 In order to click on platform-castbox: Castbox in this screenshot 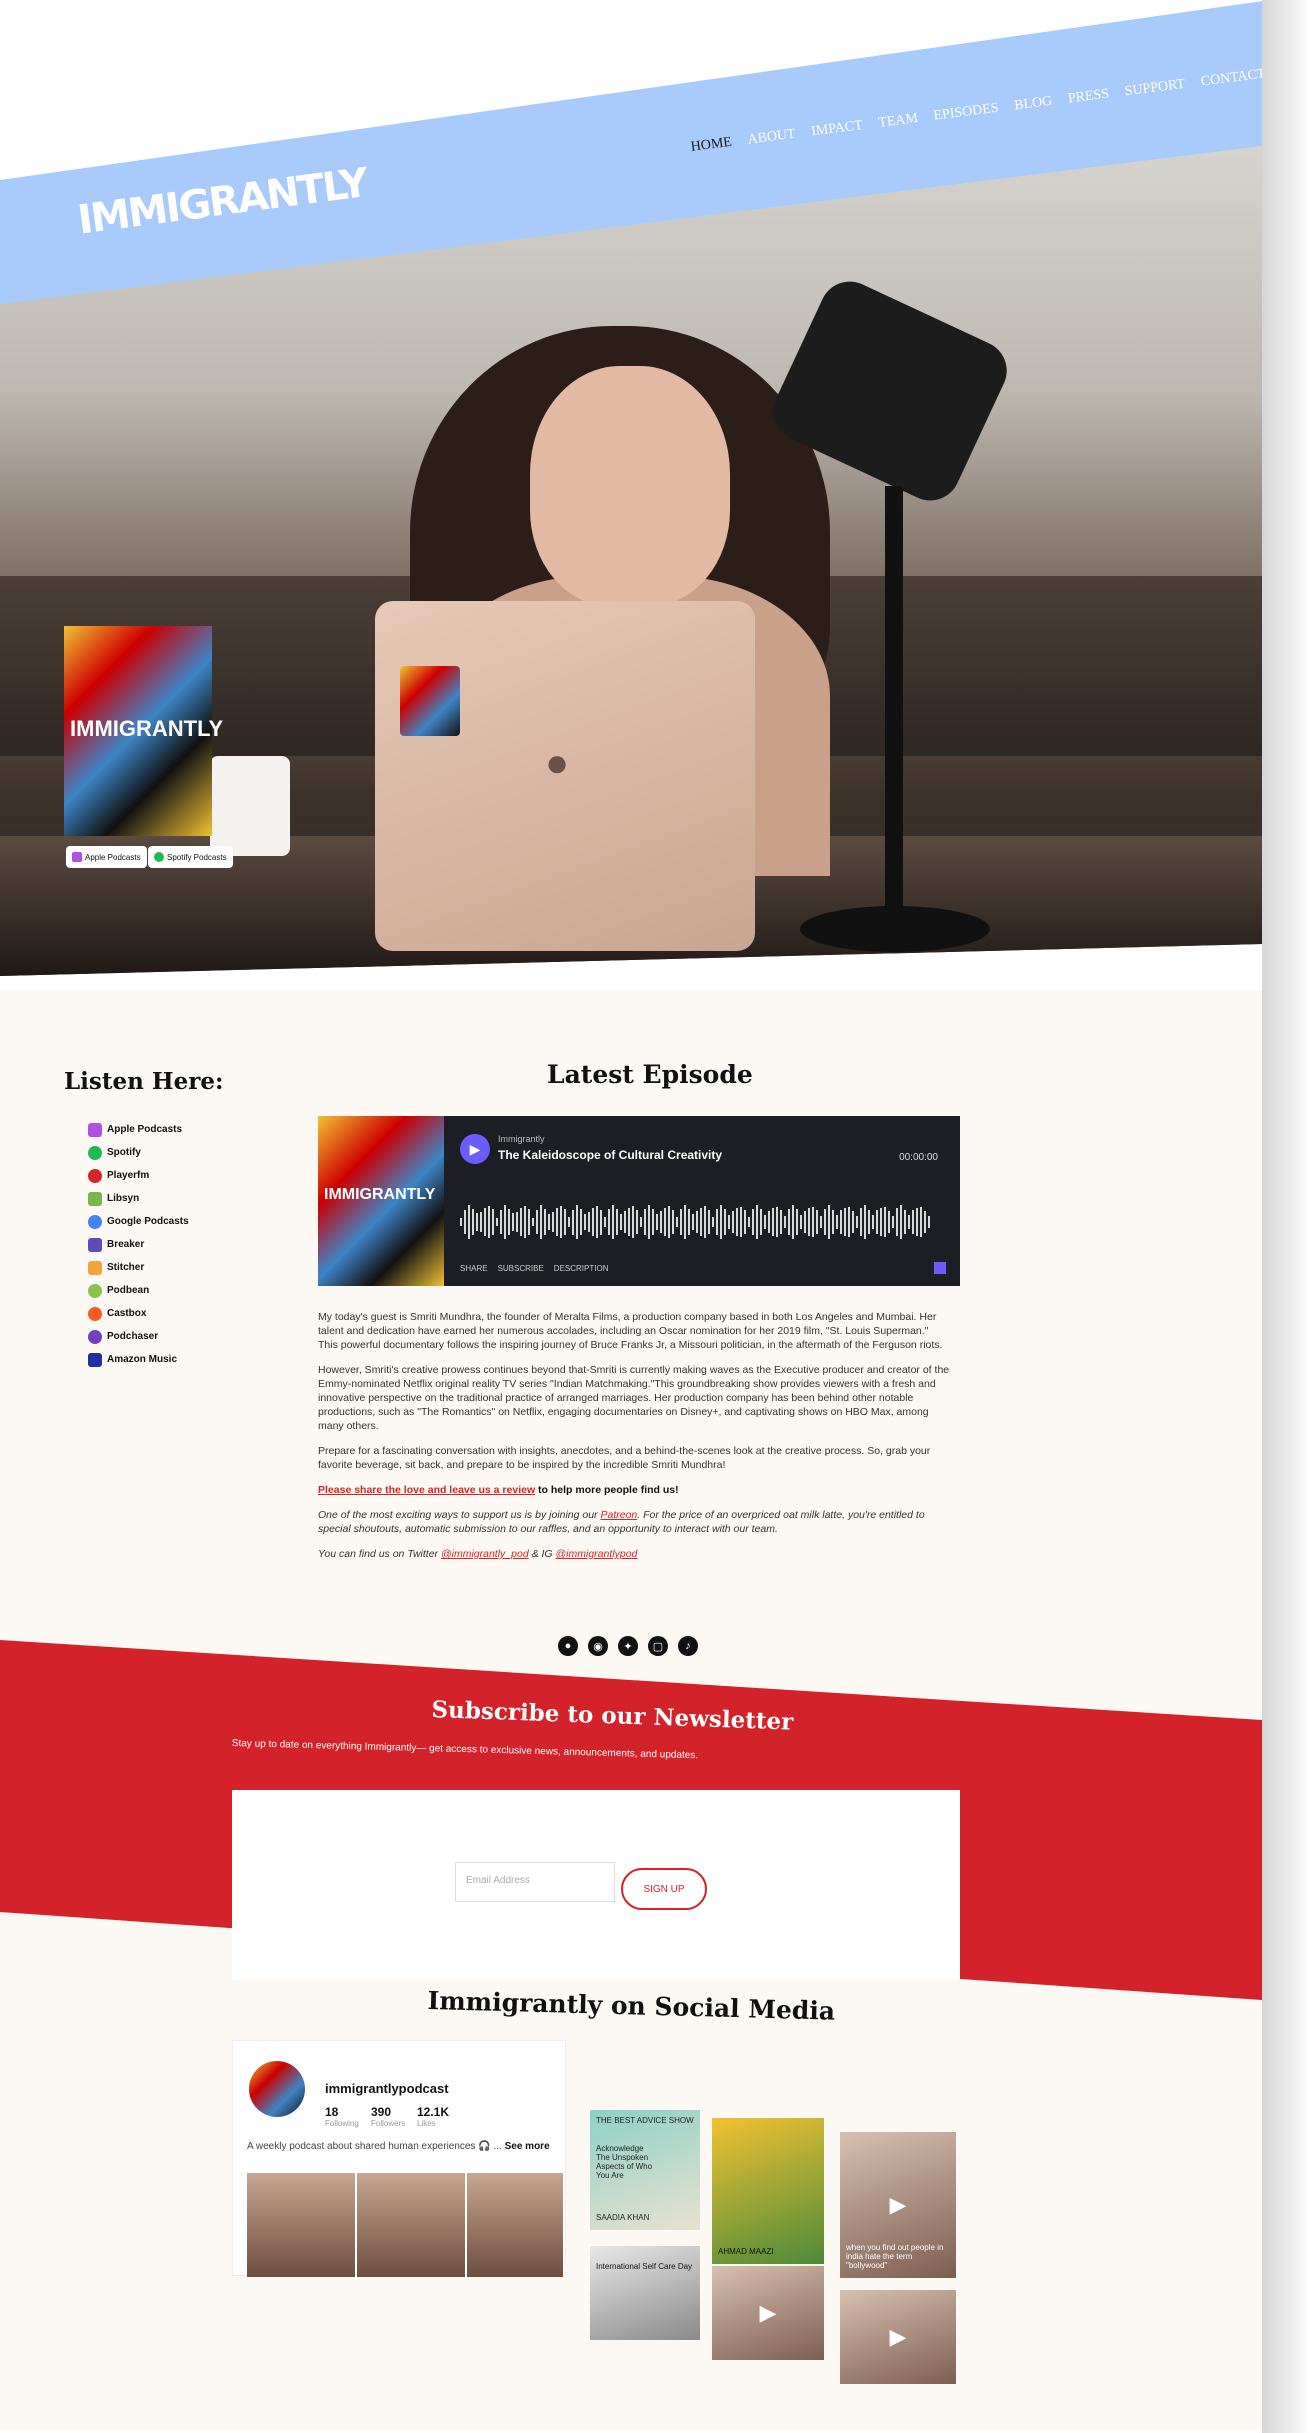, I will do `click(138, 1313)`.